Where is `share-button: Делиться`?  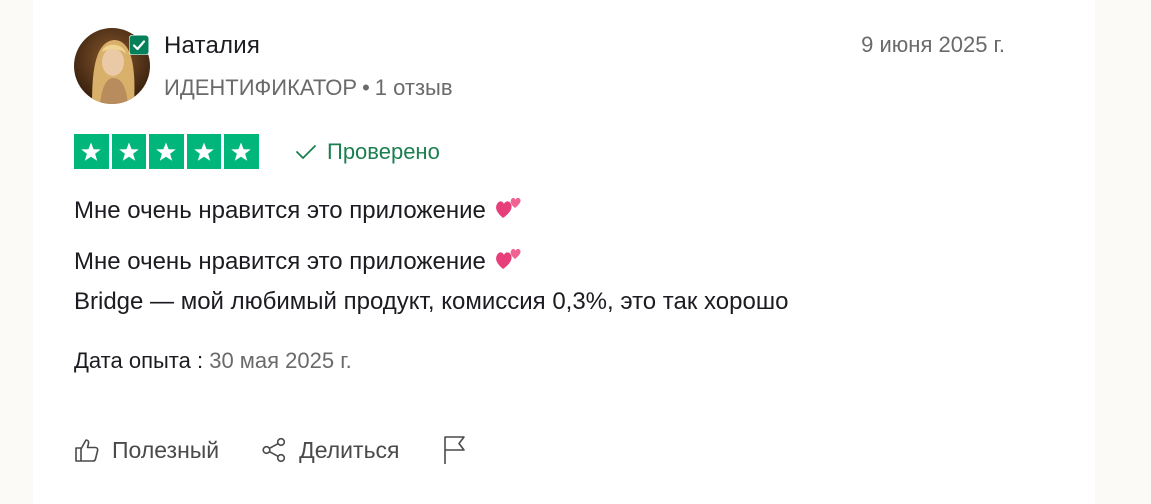 share-button: Делиться is located at coordinates (330, 450).